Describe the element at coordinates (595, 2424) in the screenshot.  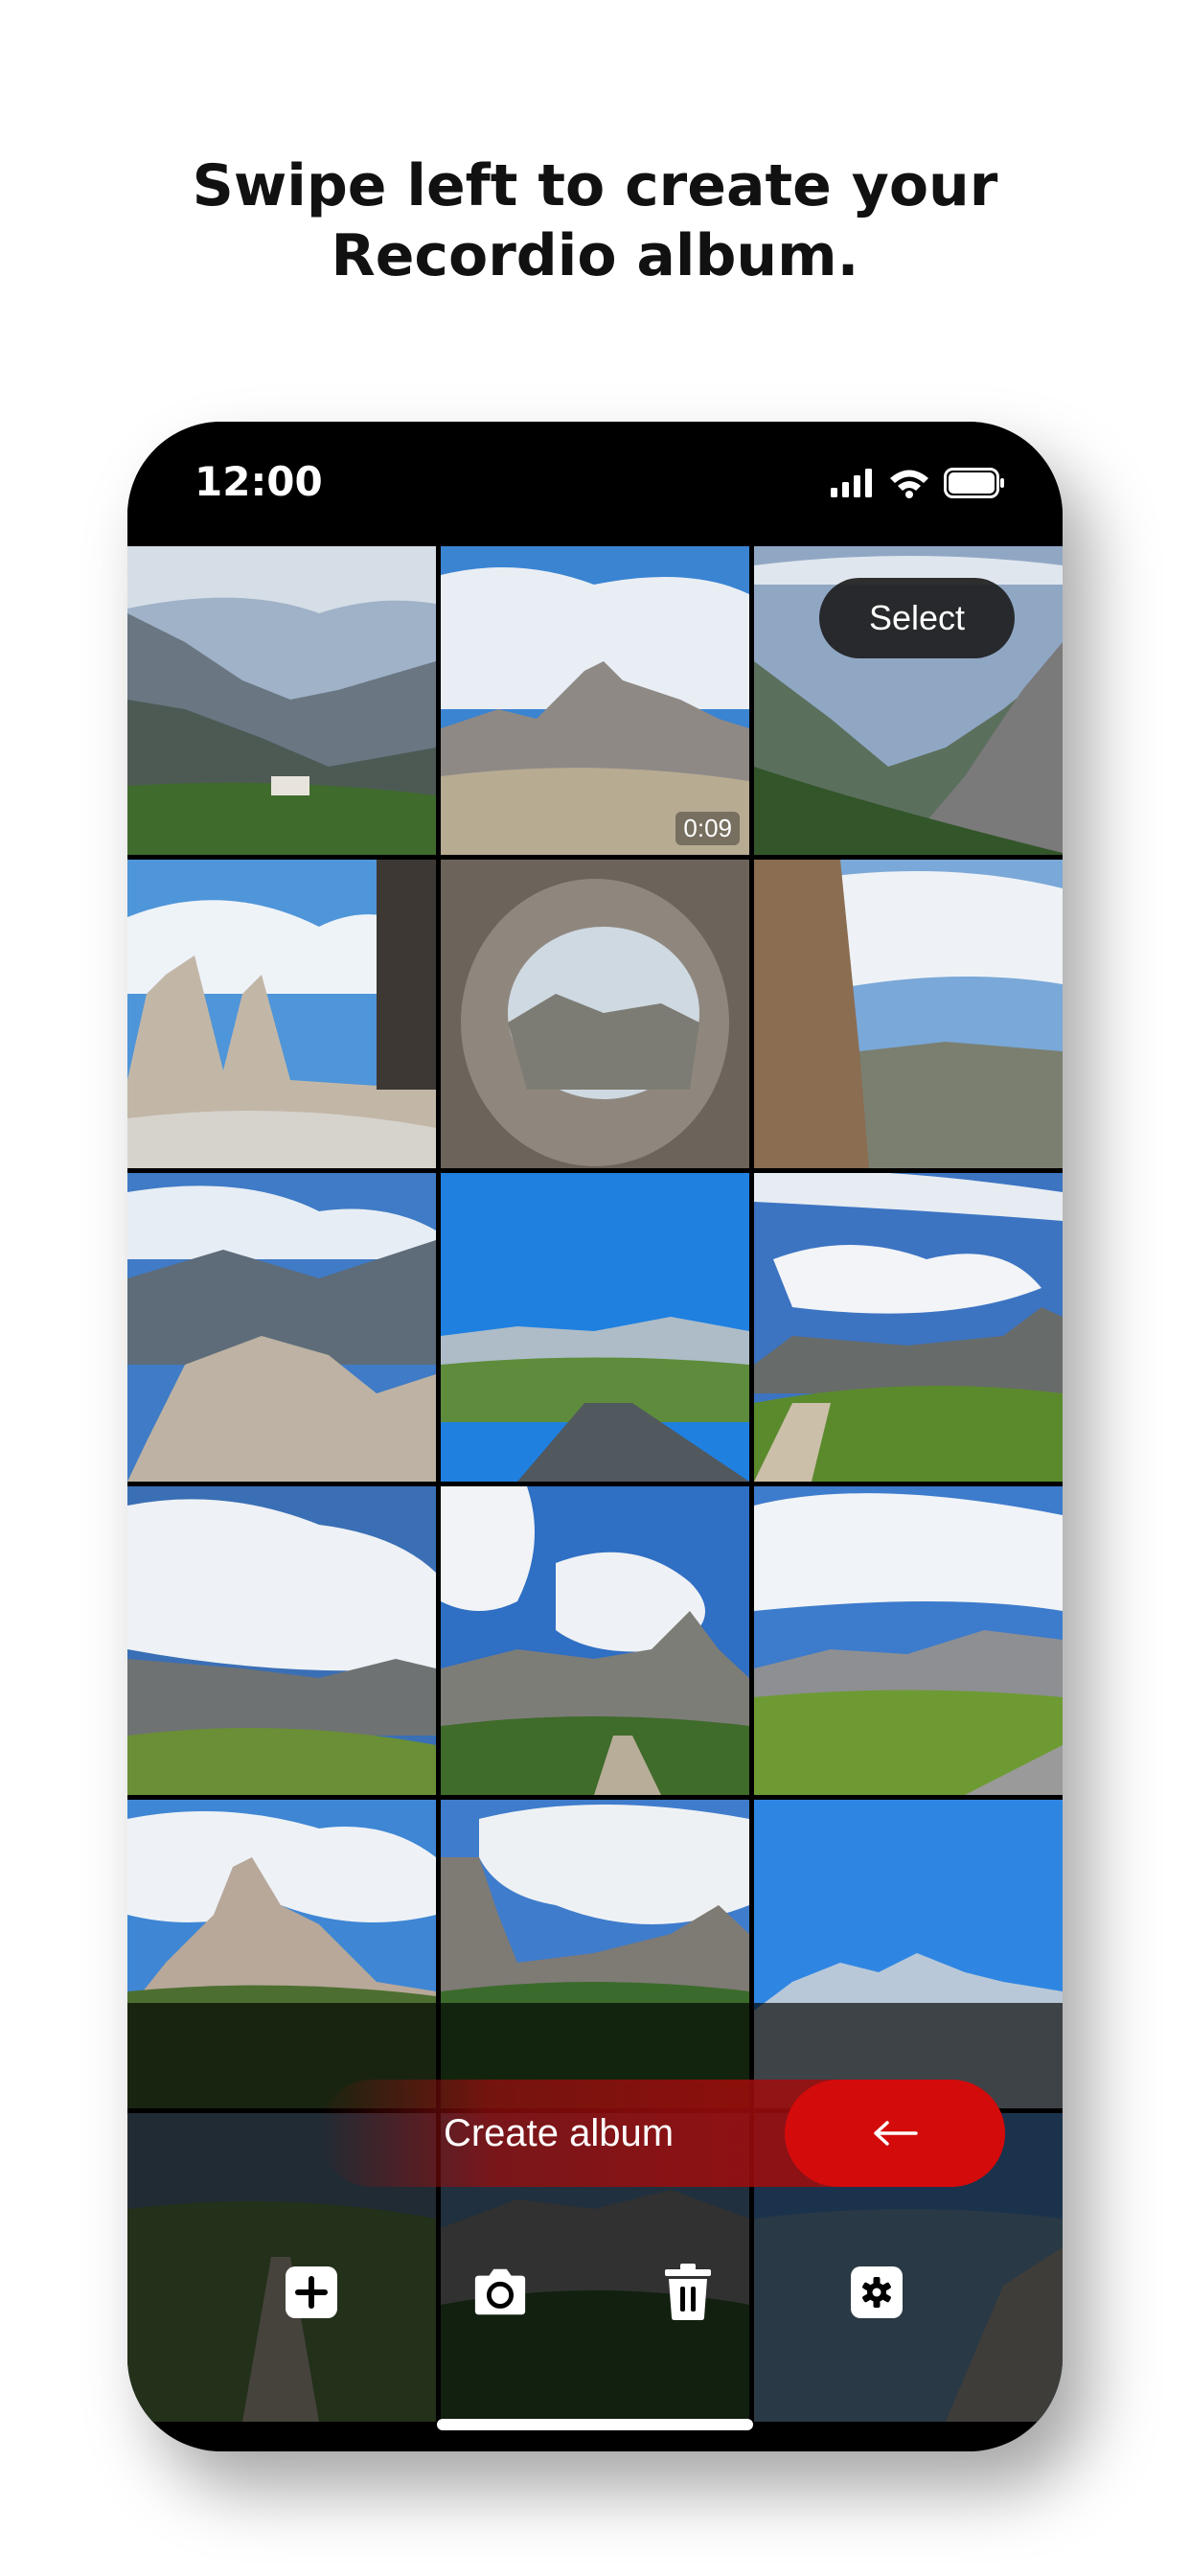
I see `home-indicator` at that location.